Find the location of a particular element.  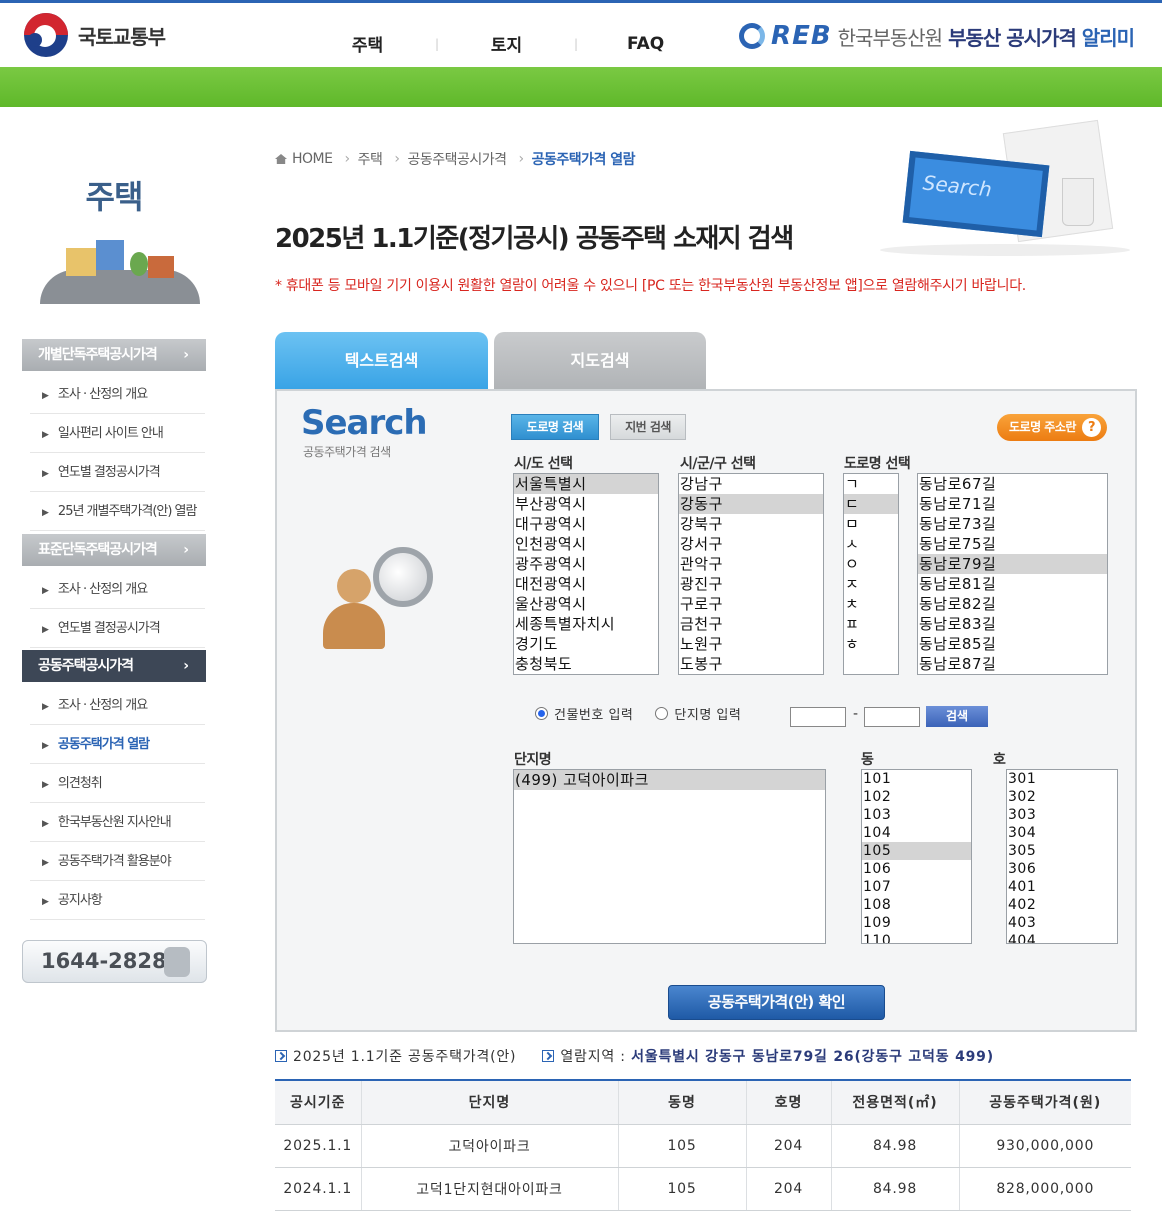

building-search-button: 검색 is located at coordinates (957, 716).